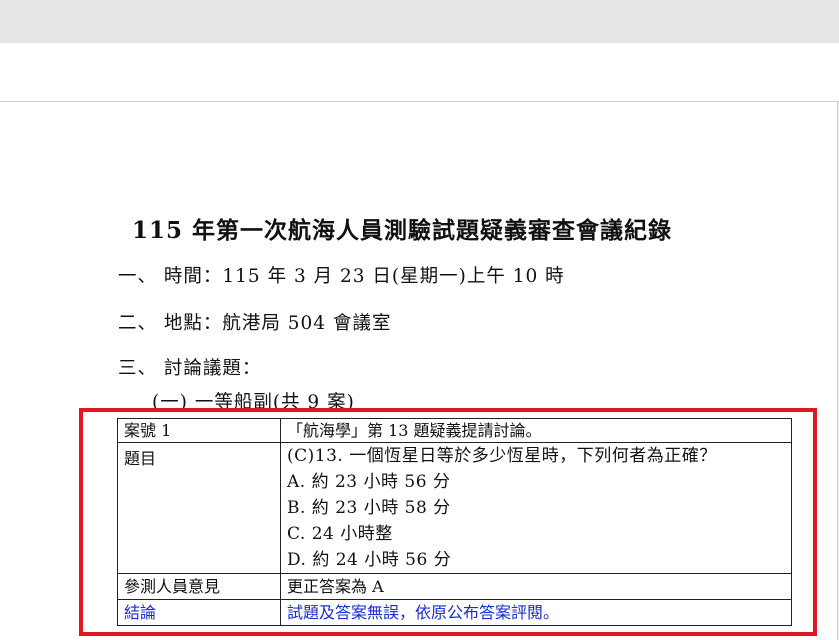 This screenshot has width=839, height=640. Describe the element at coordinates (255, 323) in the screenshot. I see `meeting-location: 二、 地點：航港局 504 會議室` at that location.